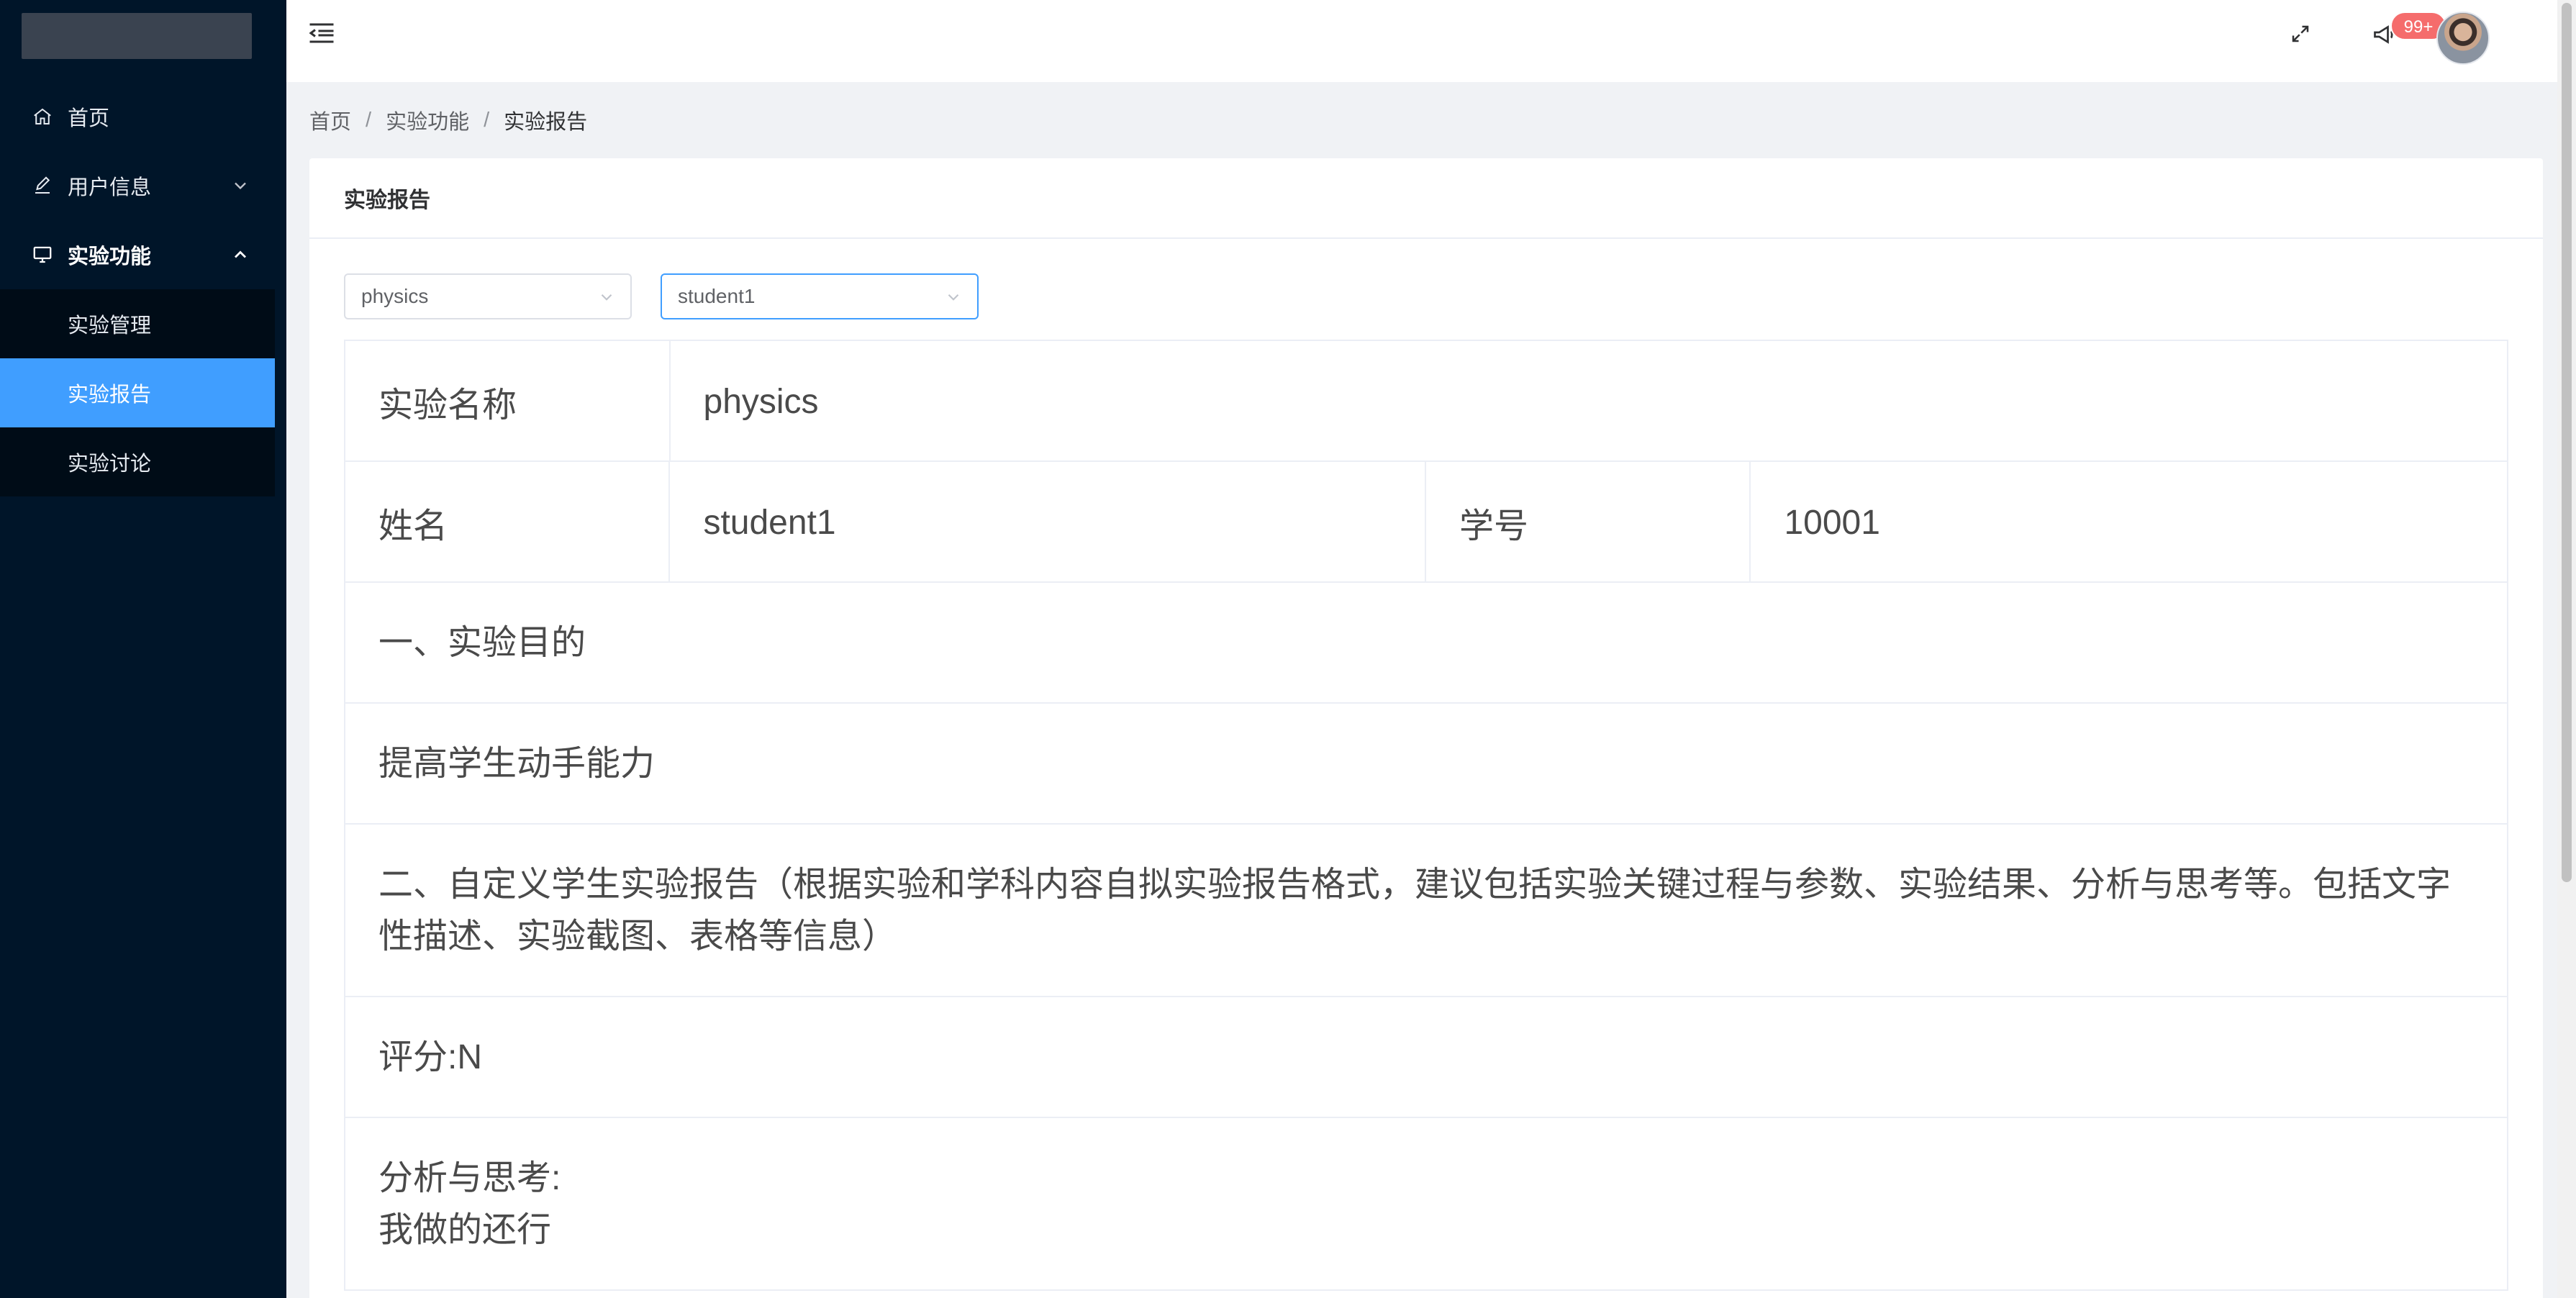 This screenshot has height=1298, width=2576. I want to click on sidebar-item-label: 实验功能, so click(110, 256).